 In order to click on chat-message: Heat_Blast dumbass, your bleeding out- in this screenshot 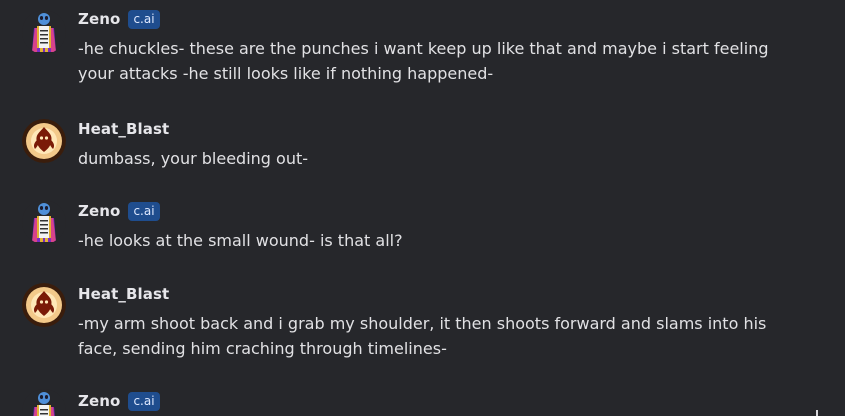, I will do `click(422, 146)`.